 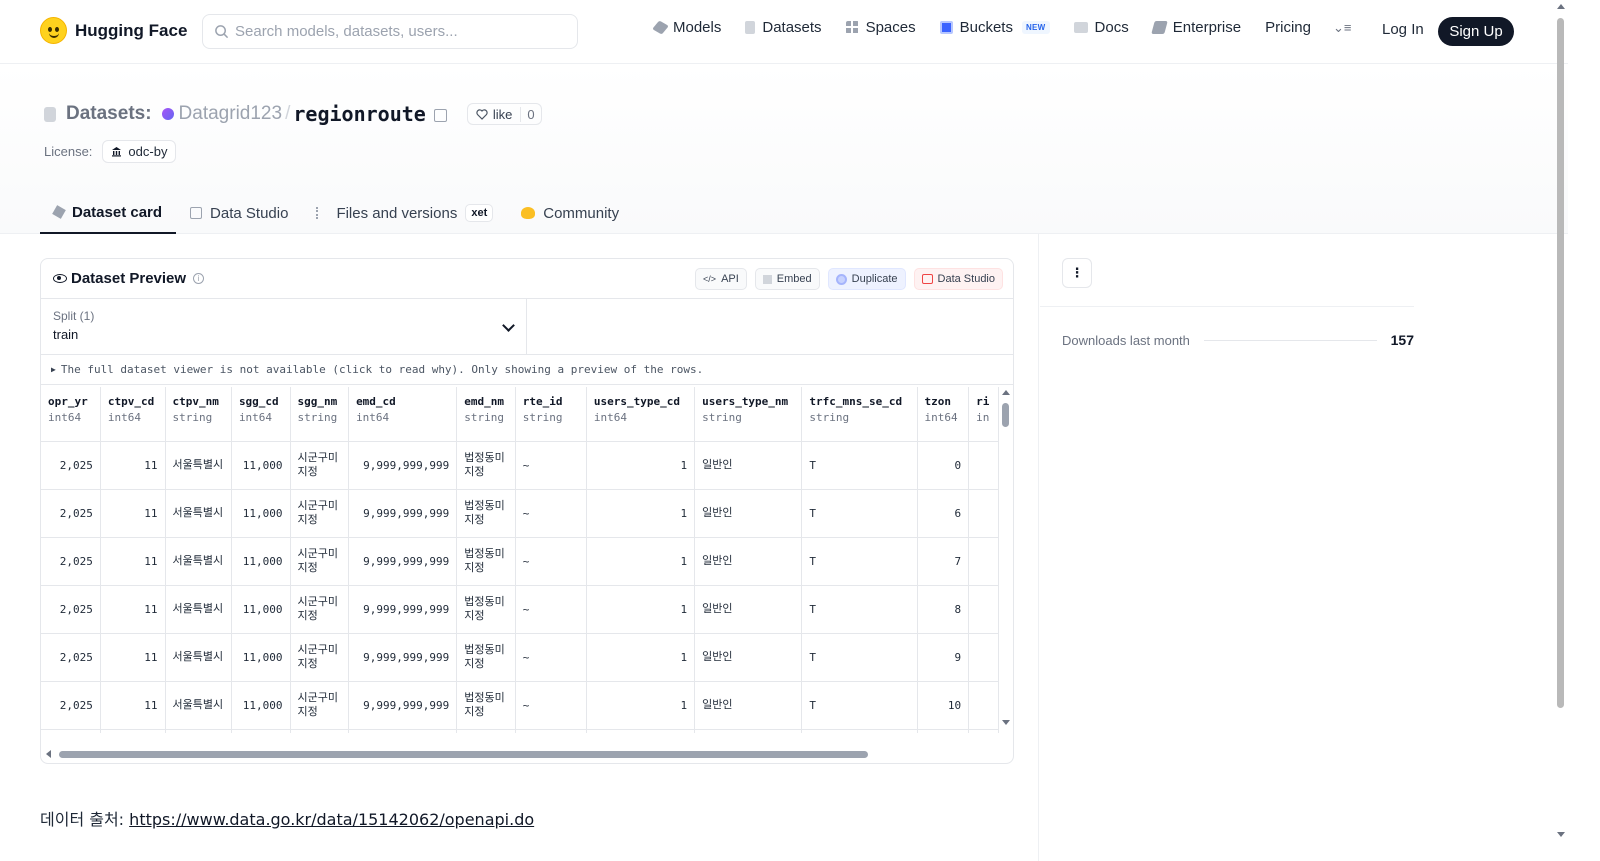 What do you see at coordinates (1195, 27) in the screenshot?
I see `nav-enterprise-link: Enterprise` at bounding box center [1195, 27].